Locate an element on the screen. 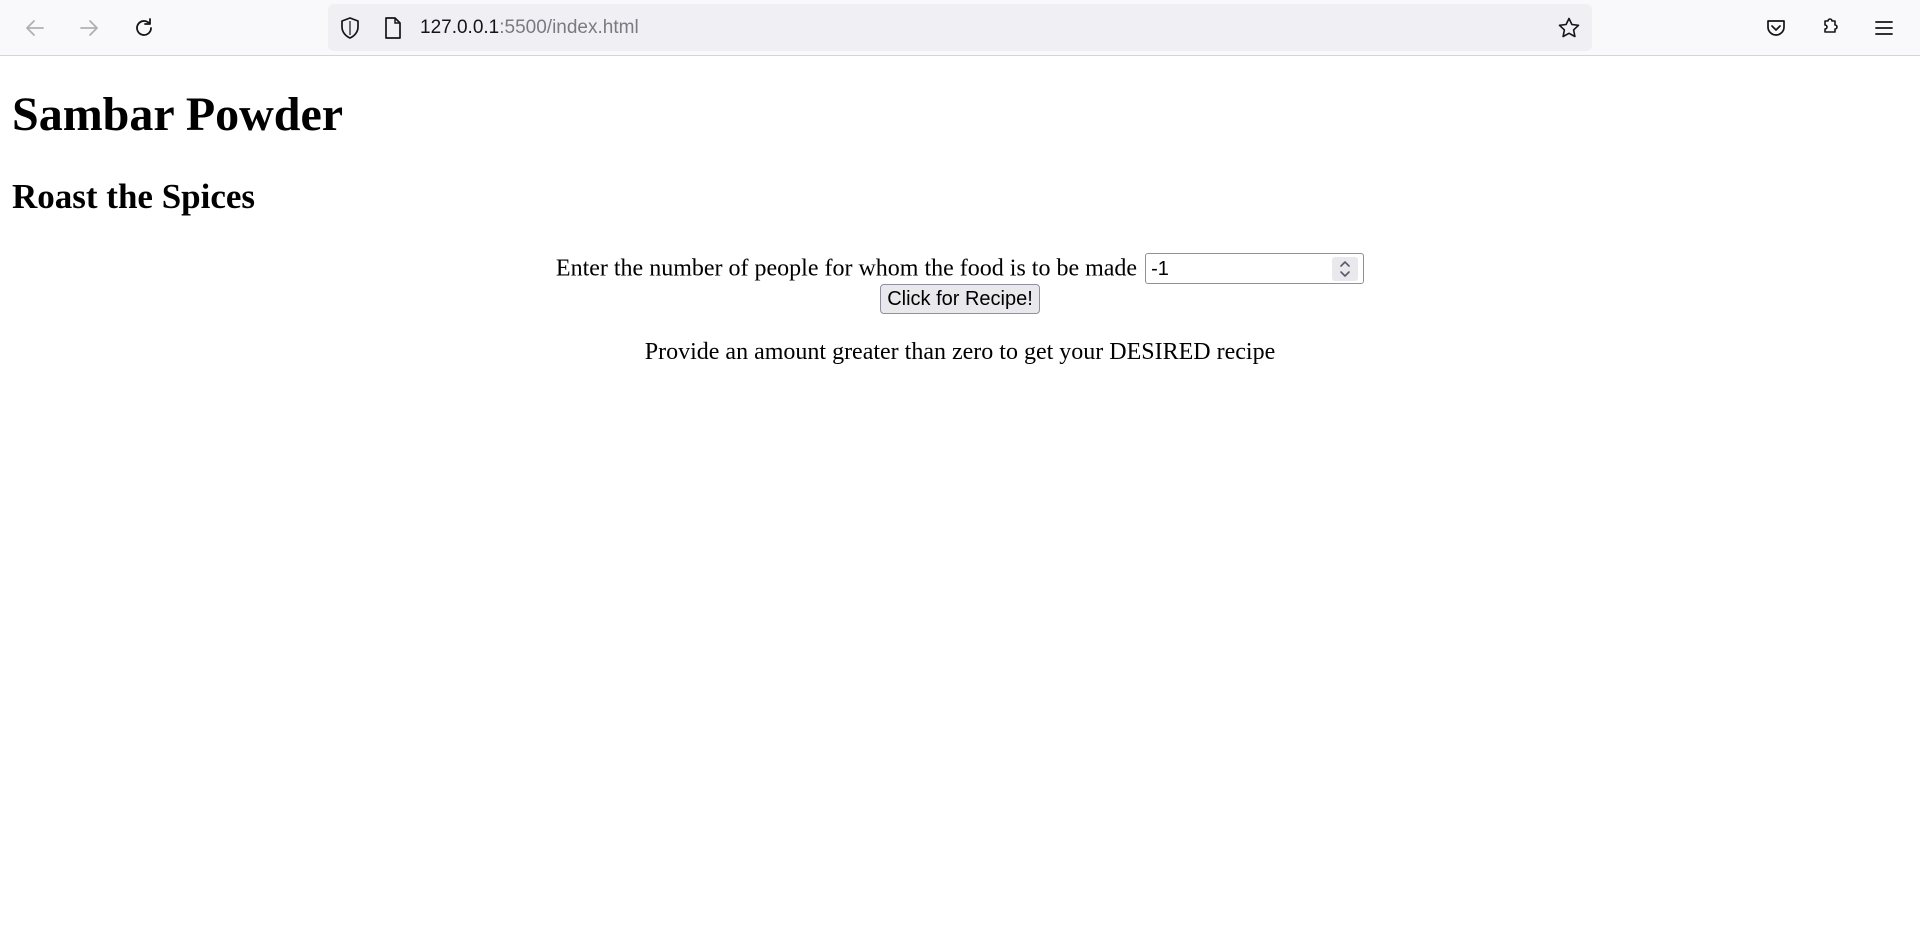 The image size is (1920, 936). menu-icon is located at coordinates (1884, 28).